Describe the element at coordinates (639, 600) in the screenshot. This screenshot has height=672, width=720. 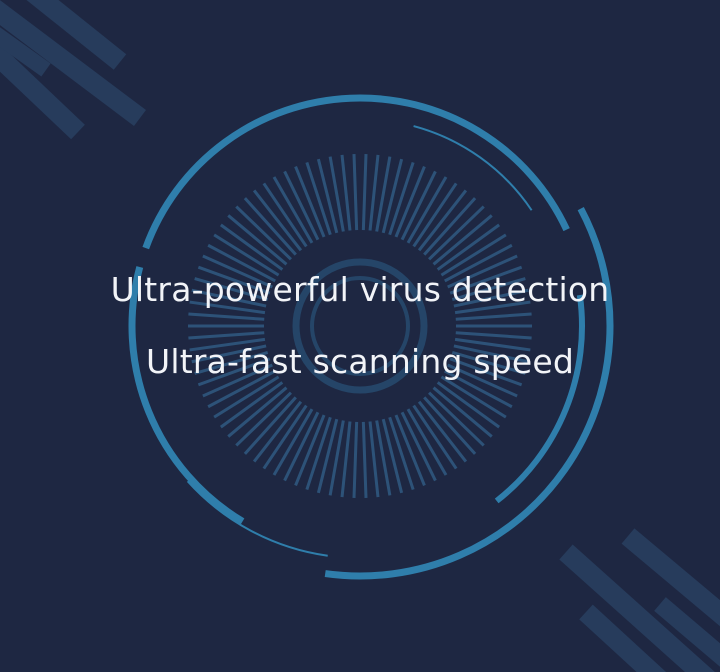
I see `bottom-right-stripes` at that location.